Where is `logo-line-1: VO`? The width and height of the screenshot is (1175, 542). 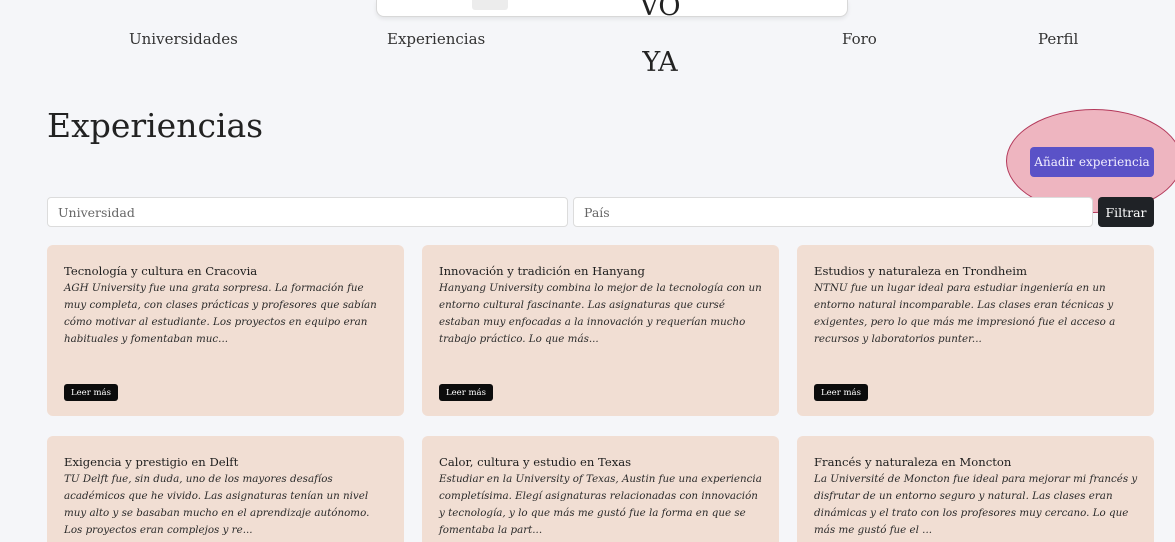
logo-line-1: VO is located at coordinates (660, 11).